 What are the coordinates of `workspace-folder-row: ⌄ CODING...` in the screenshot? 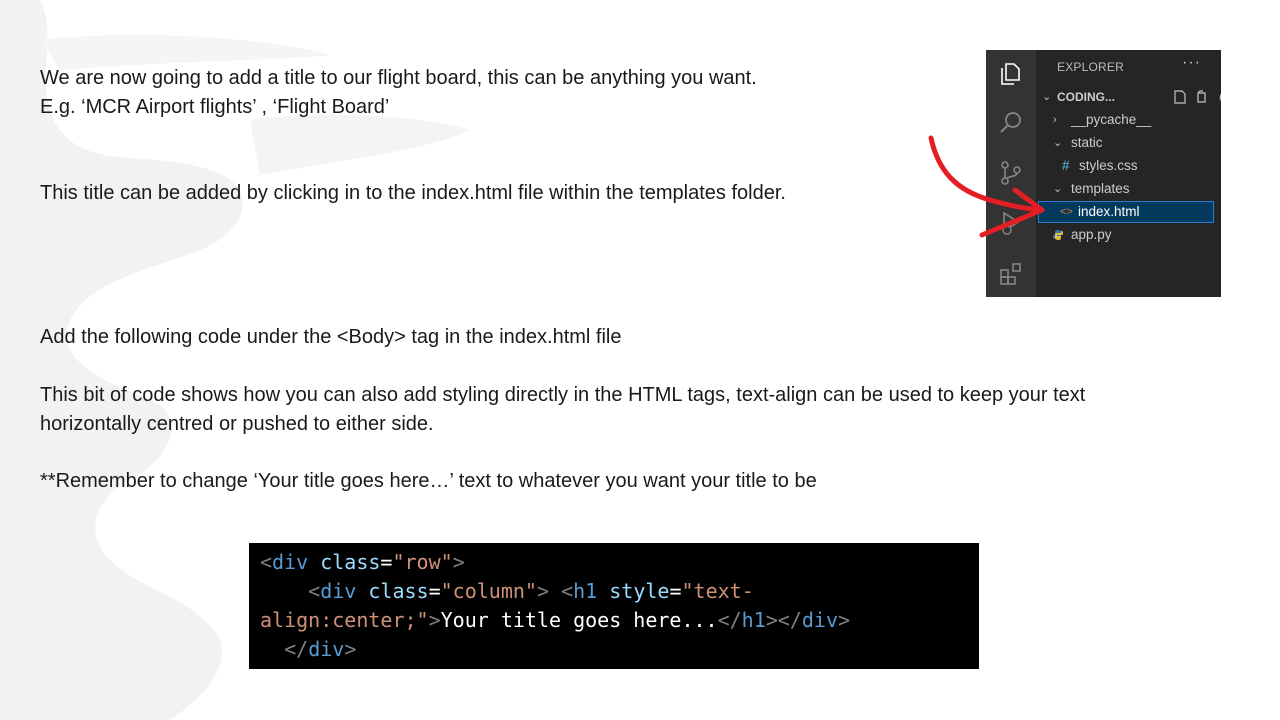 It's located at (1128, 97).